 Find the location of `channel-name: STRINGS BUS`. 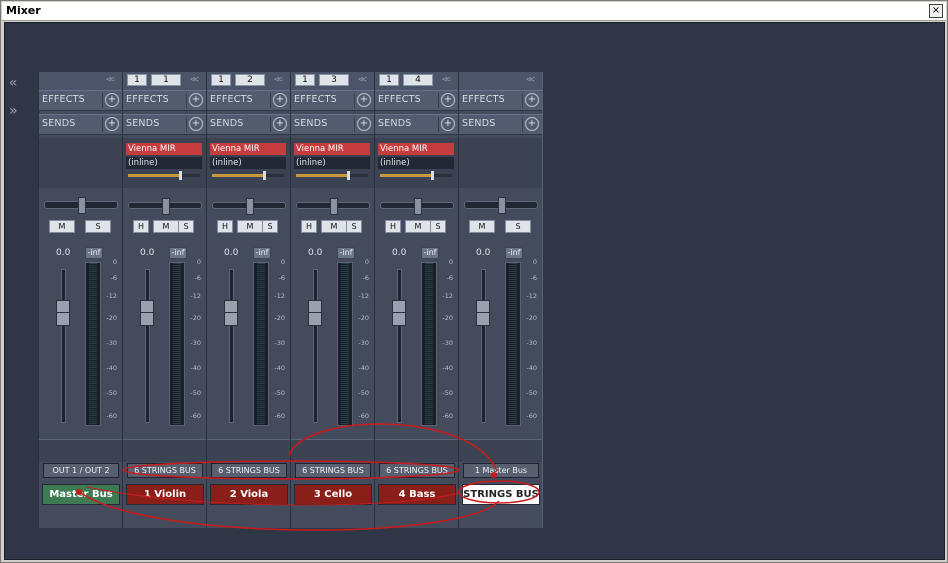

channel-name: STRINGS BUS is located at coordinates (501, 494).